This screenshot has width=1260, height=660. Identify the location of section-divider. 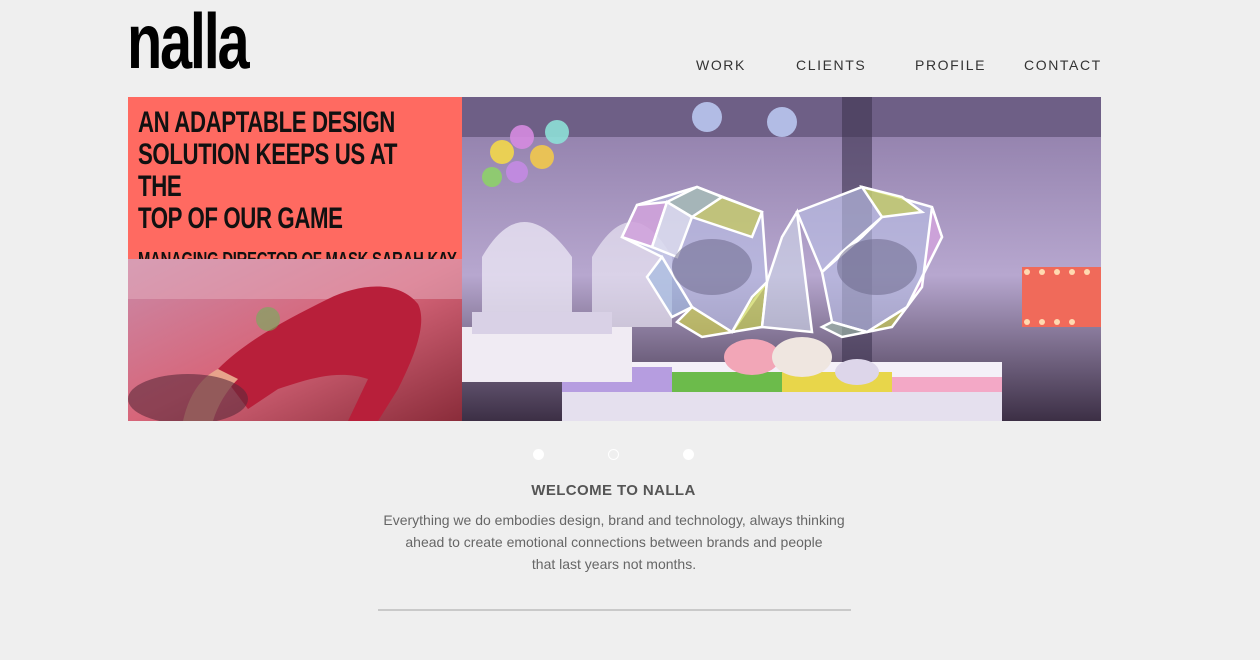
(614, 610).